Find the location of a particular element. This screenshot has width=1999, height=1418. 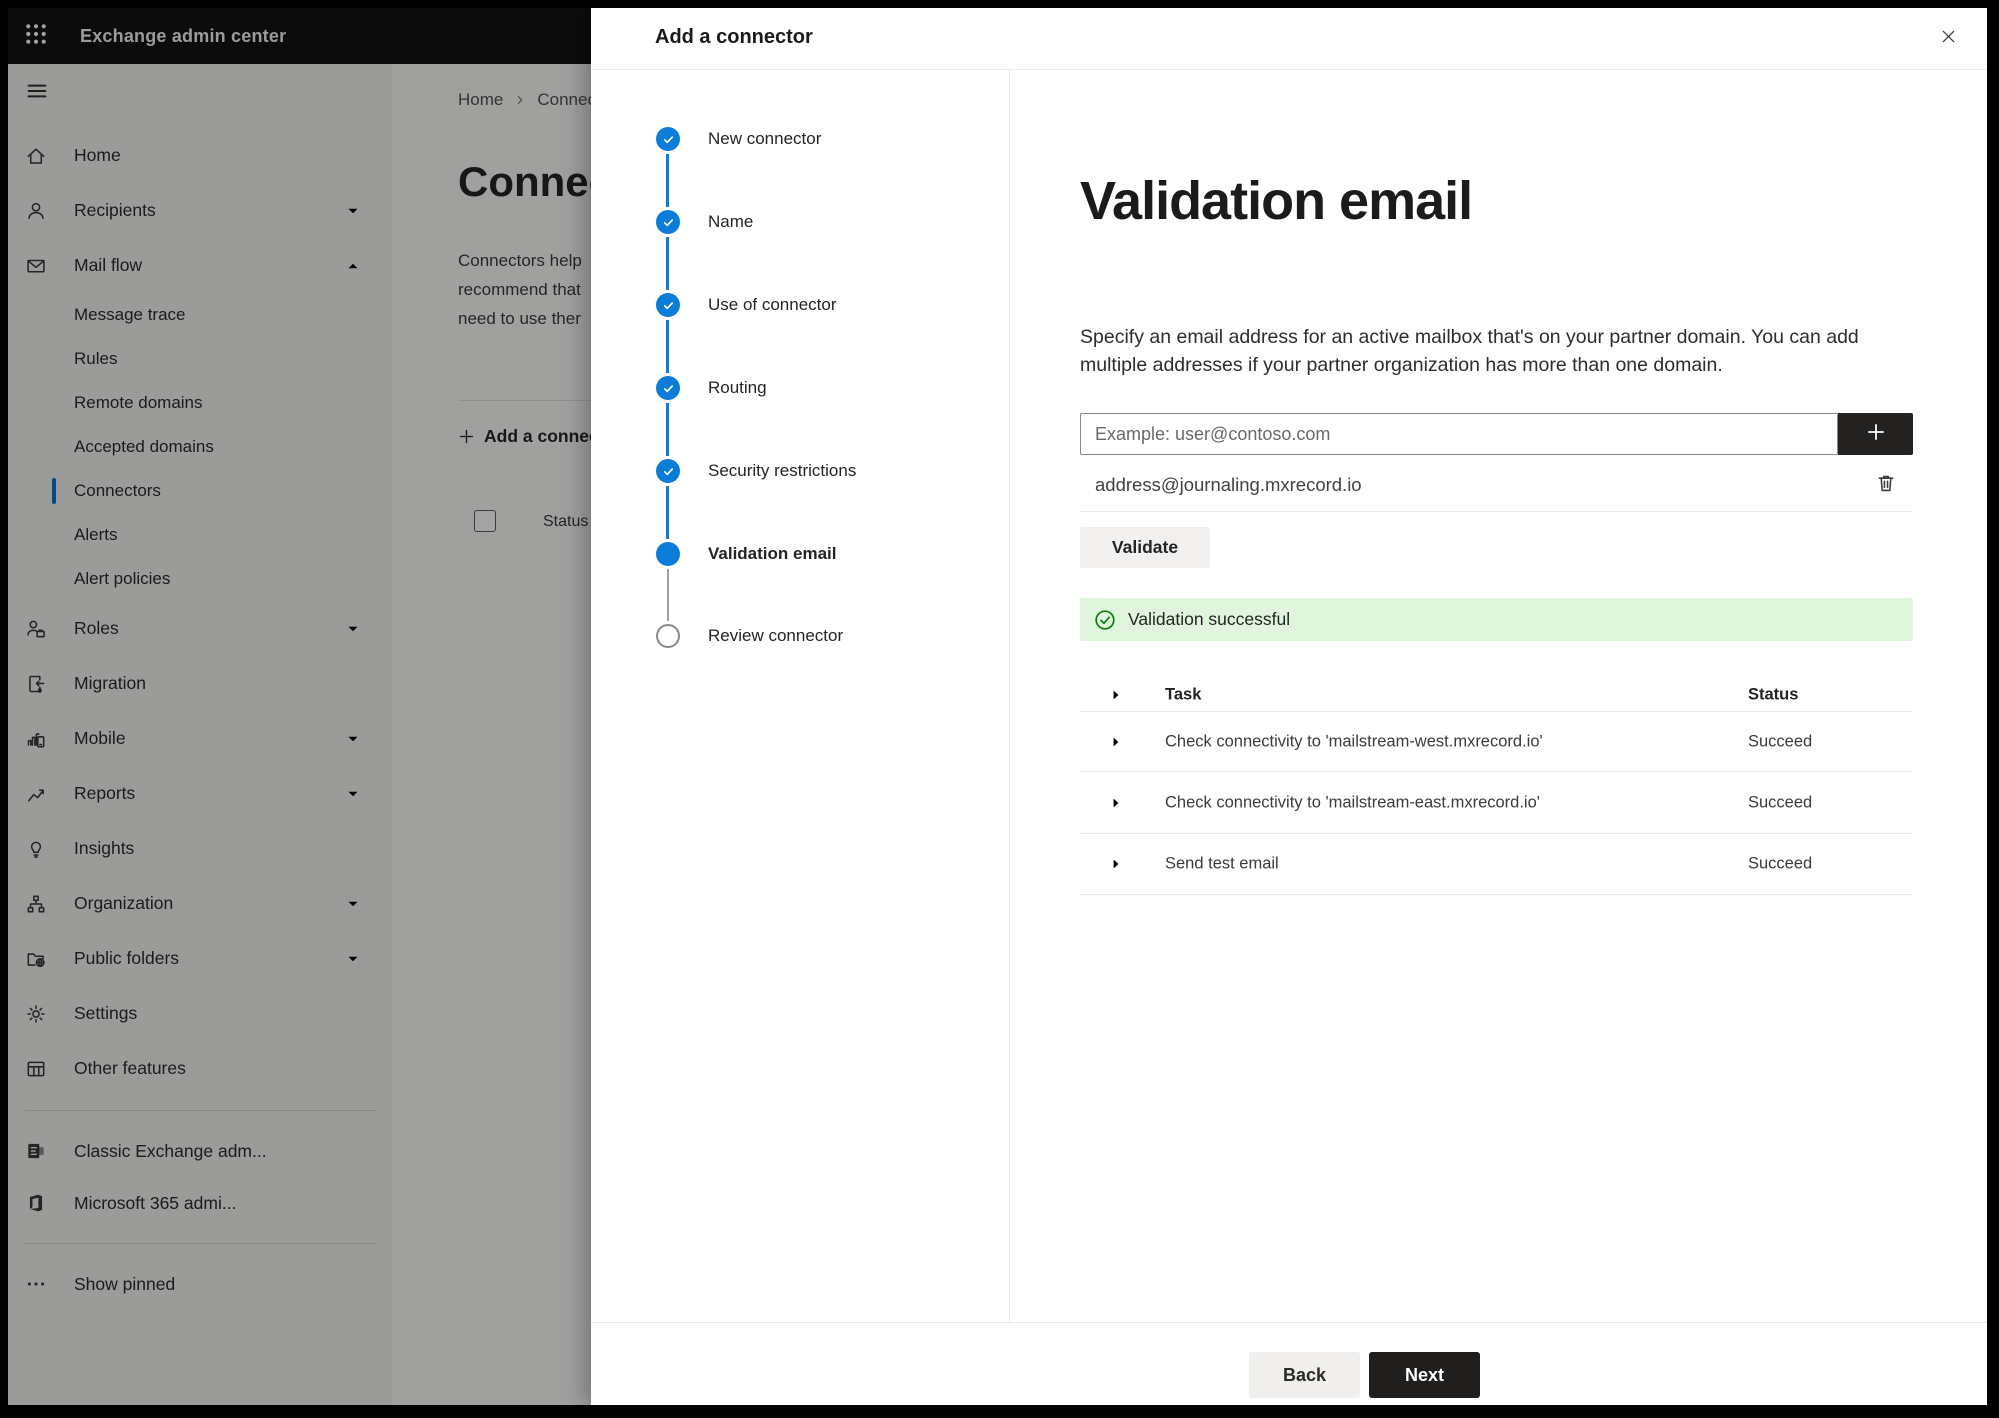

close-button is located at coordinates (1948, 39).